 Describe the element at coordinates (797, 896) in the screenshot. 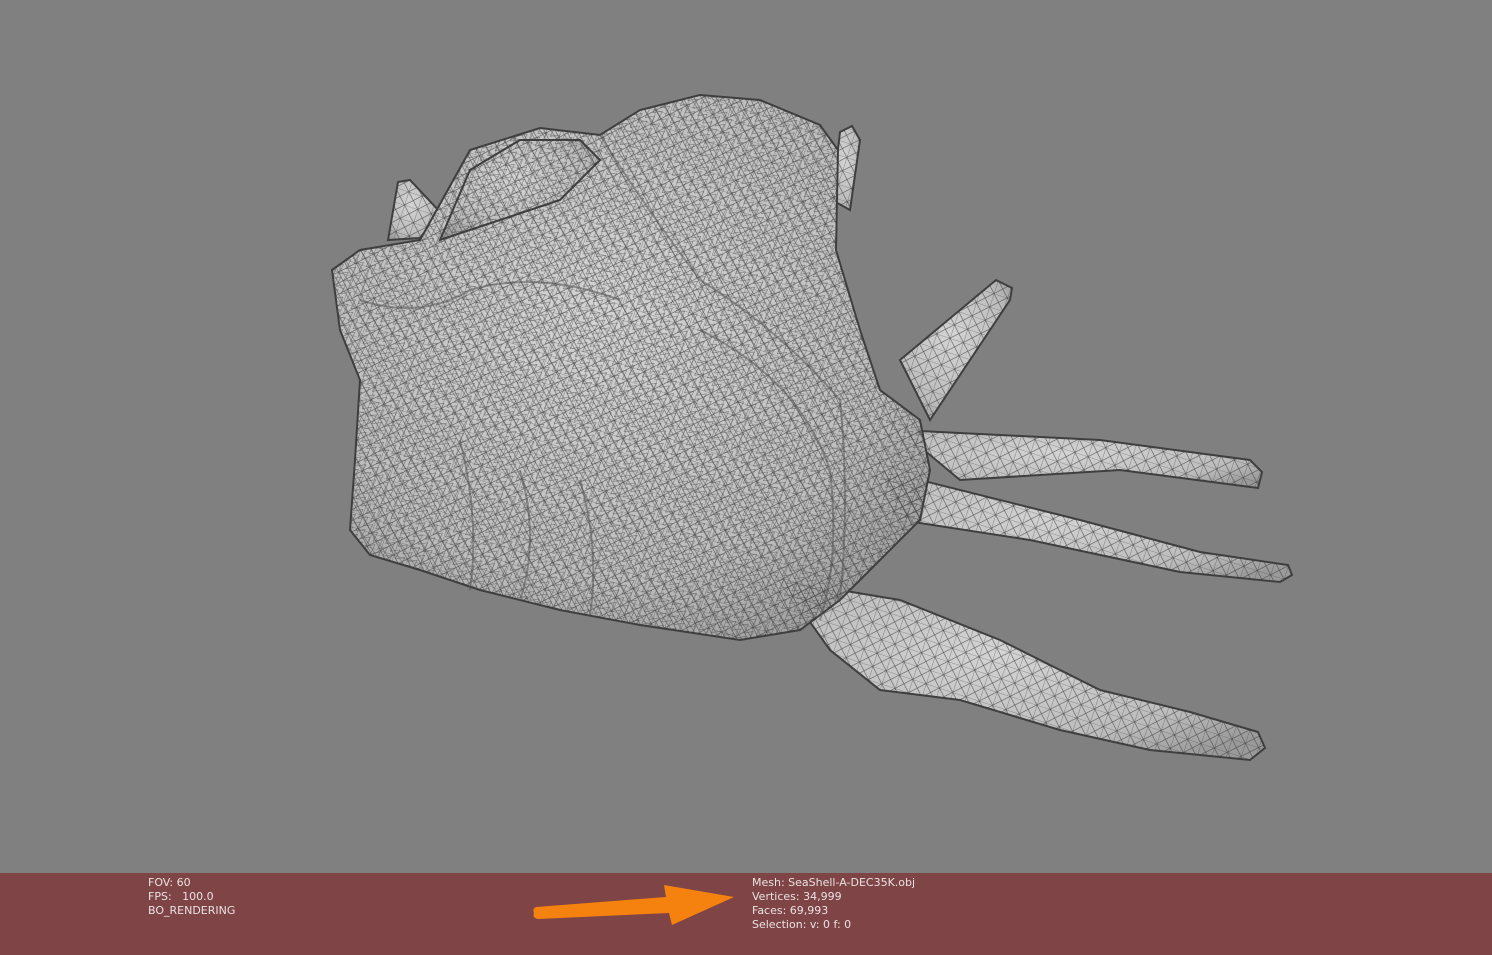

I see `vertices-readout: Vertices: 34,999` at that location.